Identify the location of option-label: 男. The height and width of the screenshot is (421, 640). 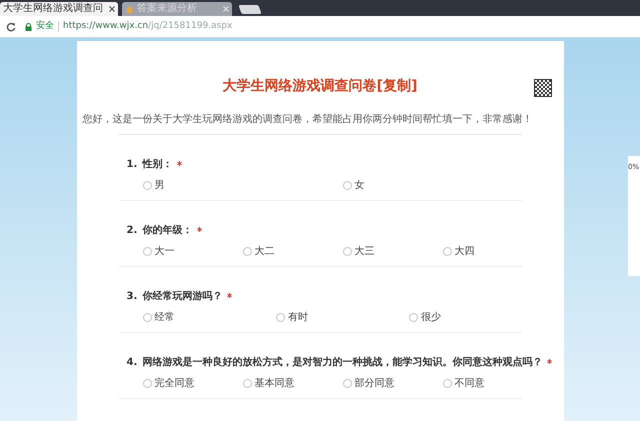
(159, 186).